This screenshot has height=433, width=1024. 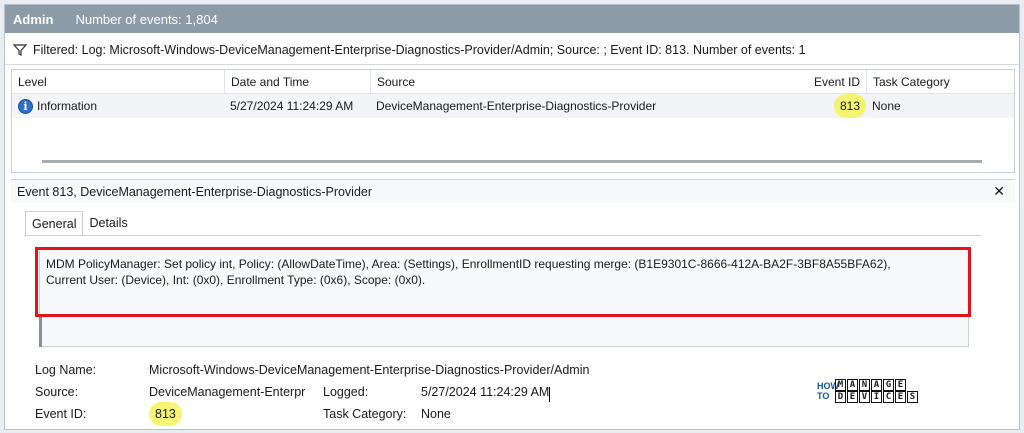 I want to click on logo-boxes: MANAGE DEVICES, so click(x=877, y=391).